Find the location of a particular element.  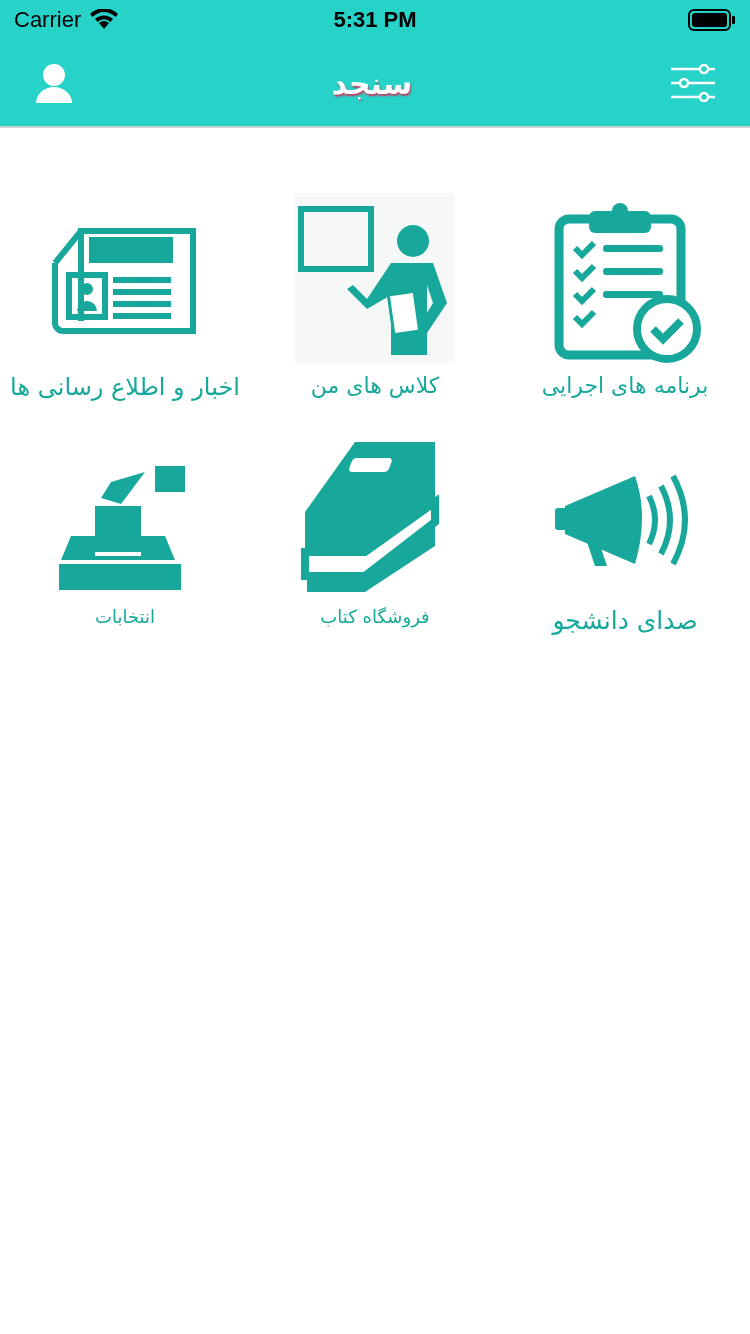

battery-icon is located at coordinates (712, 20).